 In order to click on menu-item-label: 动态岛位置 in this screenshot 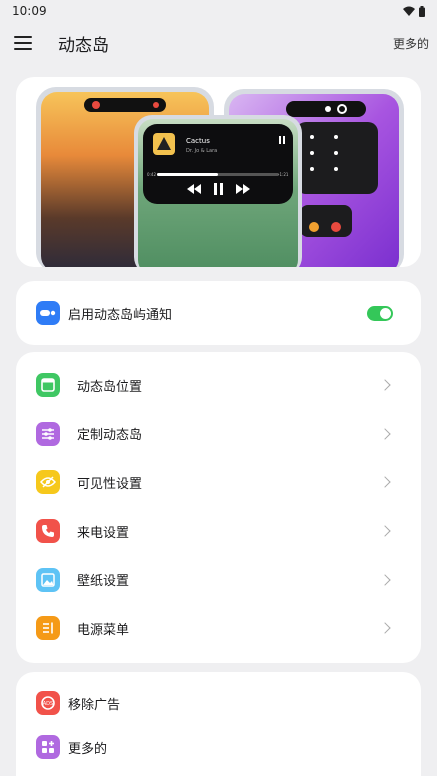, I will do `click(110, 387)`.